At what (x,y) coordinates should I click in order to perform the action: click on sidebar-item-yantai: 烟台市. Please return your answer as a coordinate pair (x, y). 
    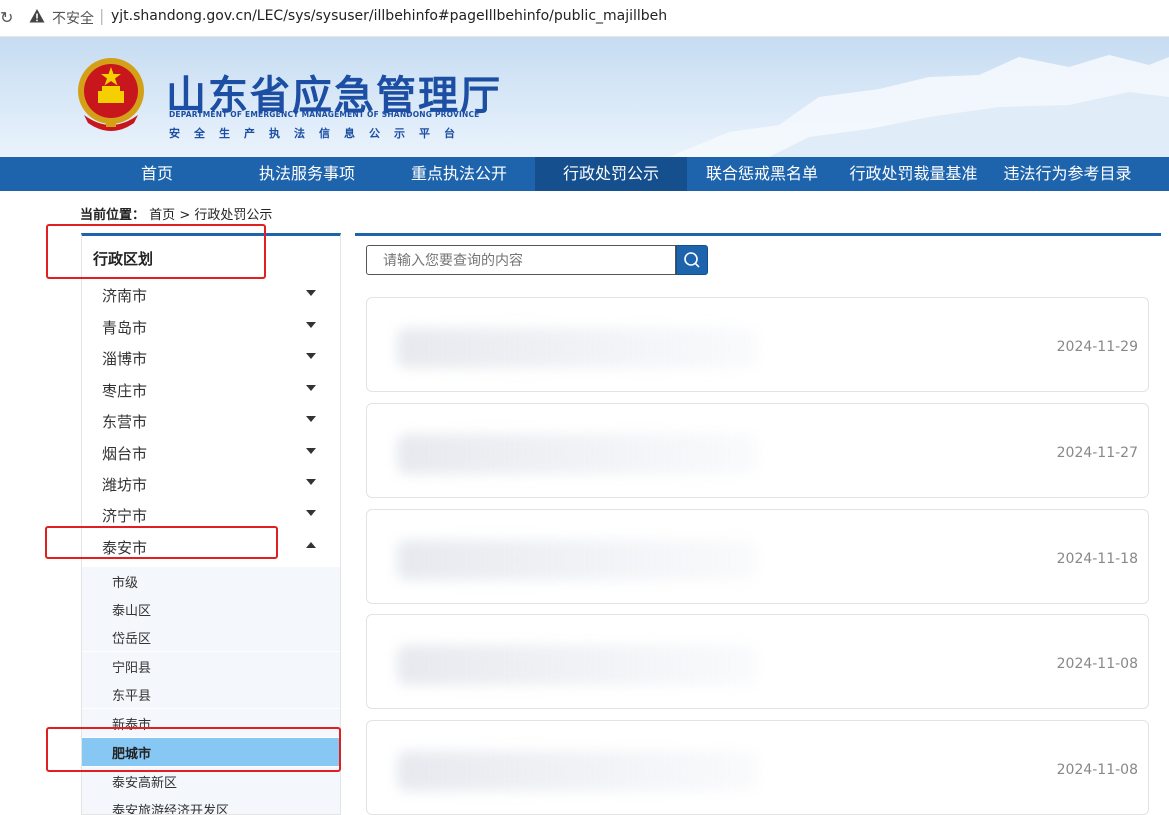
    Looking at the image, I should click on (211, 452).